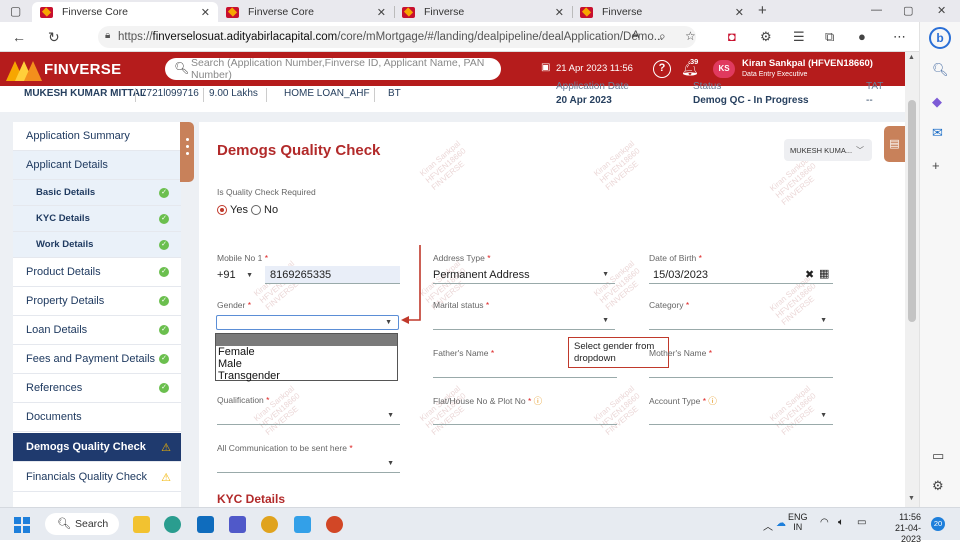  Describe the element at coordinates (97, 193) in the screenshot. I see `sidebar-item-basic-details: Basic Details ✓` at that location.